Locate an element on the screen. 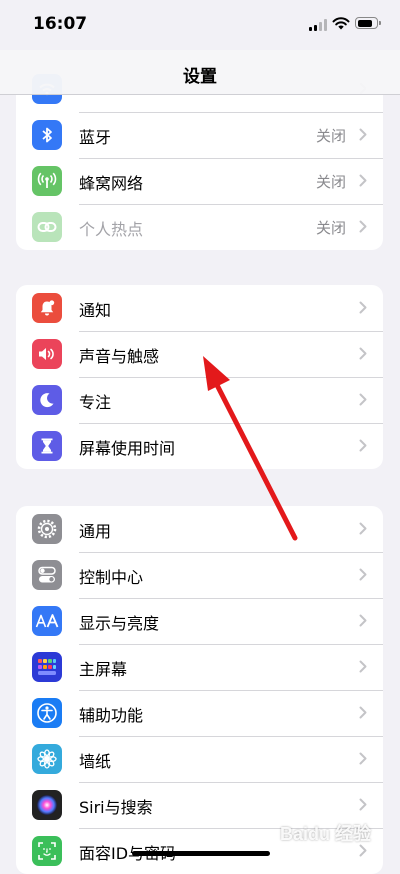  accessibility-icon is located at coordinates (47, 713).